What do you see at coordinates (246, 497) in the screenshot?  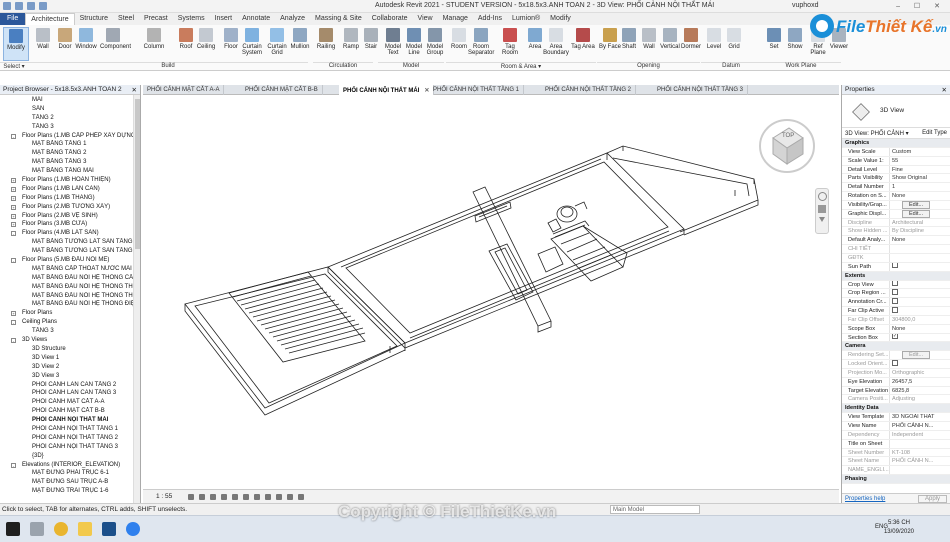 I see `crop-icon` at bounding box center [246, 497].